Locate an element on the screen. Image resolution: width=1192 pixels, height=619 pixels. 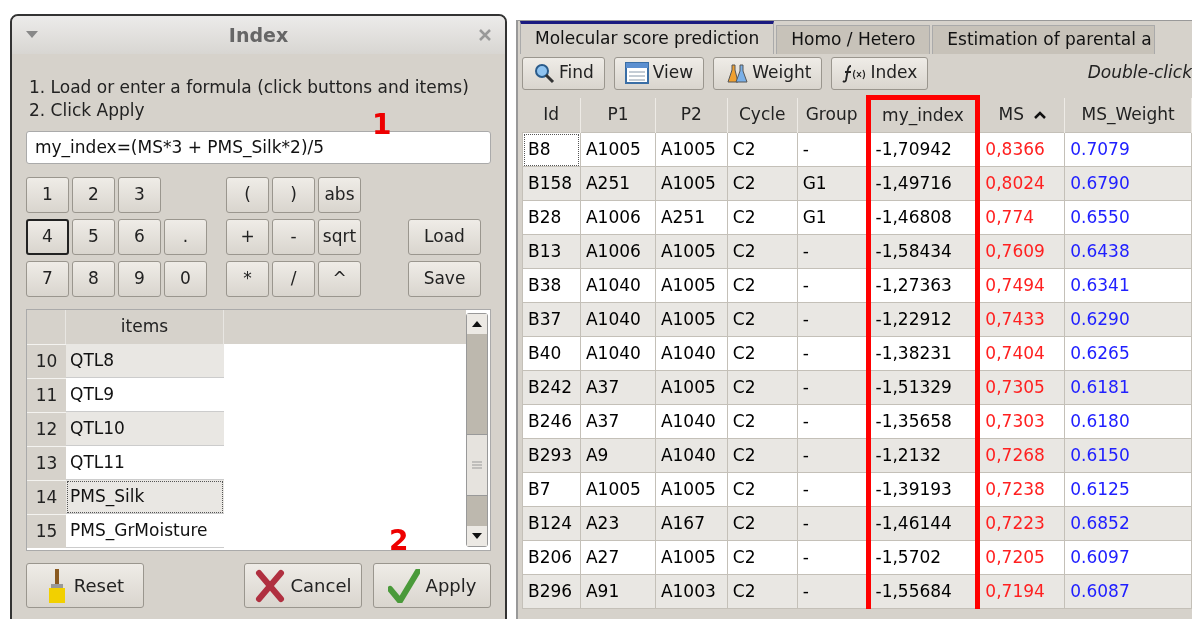
table-cell: 0,7609 is located at coordinates (1021, 251).